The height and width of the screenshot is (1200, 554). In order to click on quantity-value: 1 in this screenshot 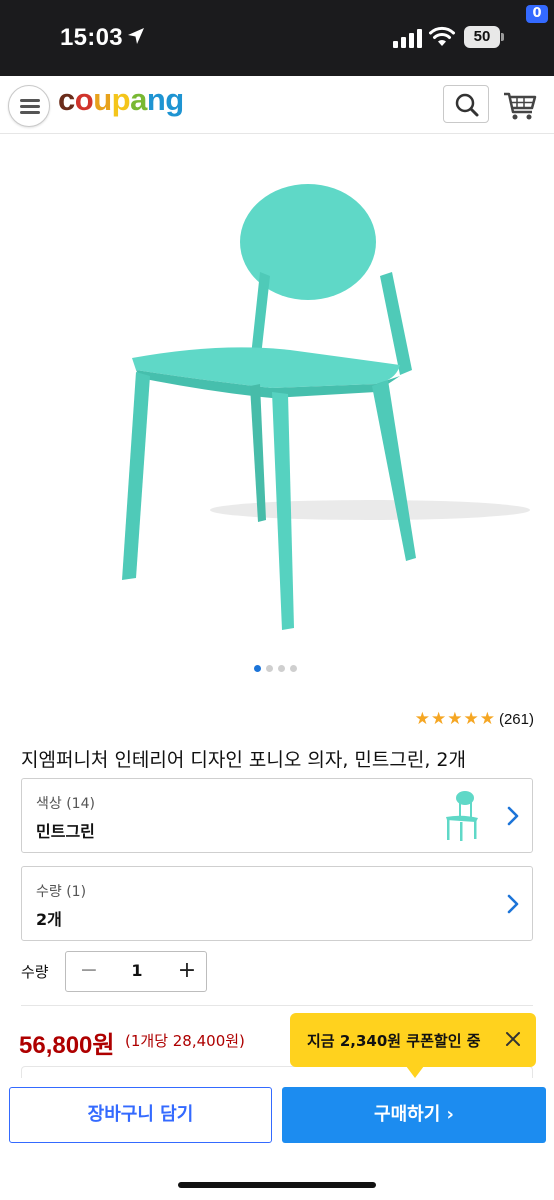, I will do `click(137, 970)`.